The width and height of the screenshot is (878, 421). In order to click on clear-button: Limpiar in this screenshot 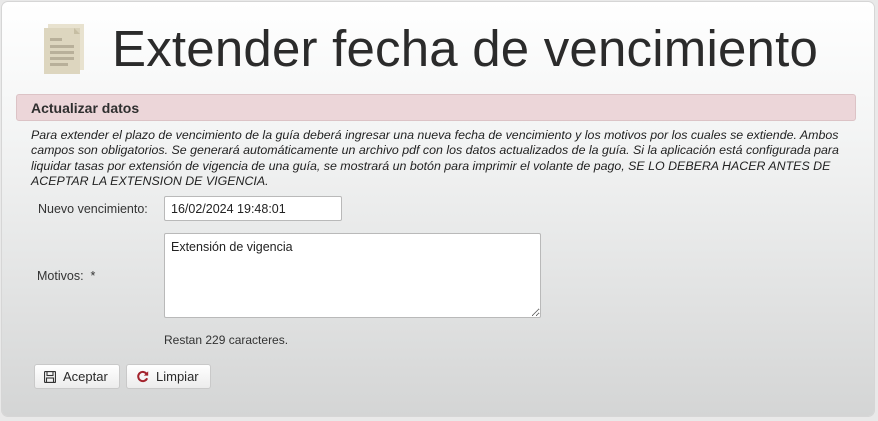, I will do `click(168, 376)`.